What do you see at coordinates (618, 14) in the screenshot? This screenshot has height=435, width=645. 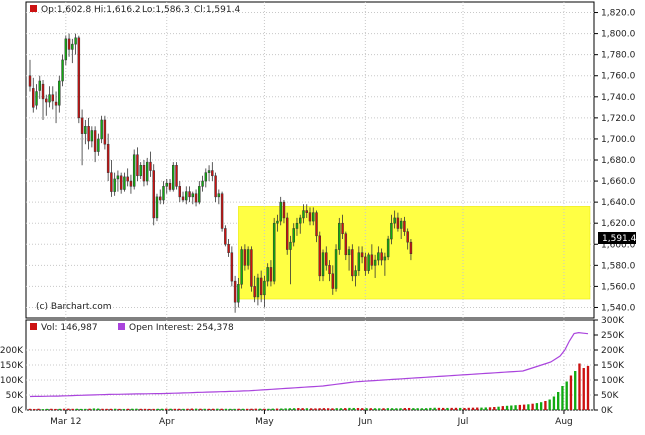 I see `price-y-tick-label: 1,820.0` at bounding box center [618, 14].